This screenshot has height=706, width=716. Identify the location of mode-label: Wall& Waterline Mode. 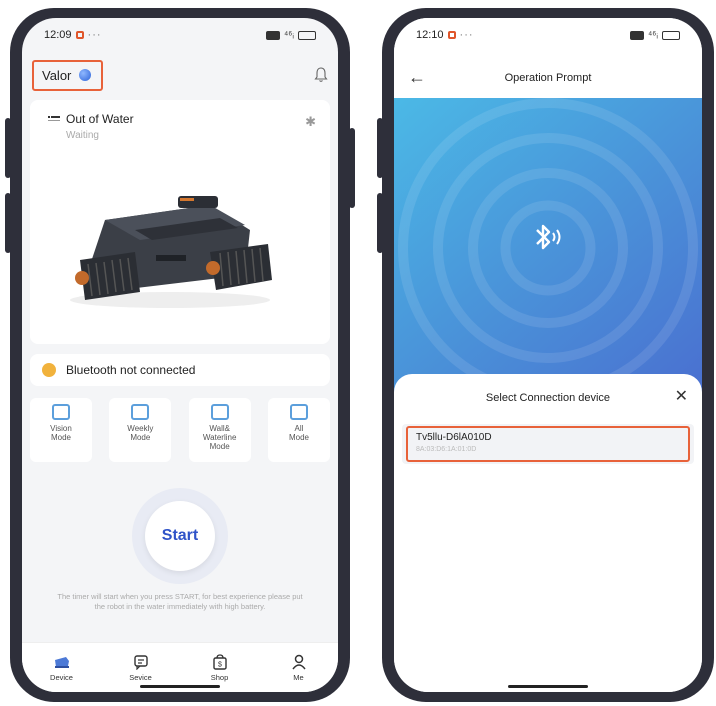
(219, 437).